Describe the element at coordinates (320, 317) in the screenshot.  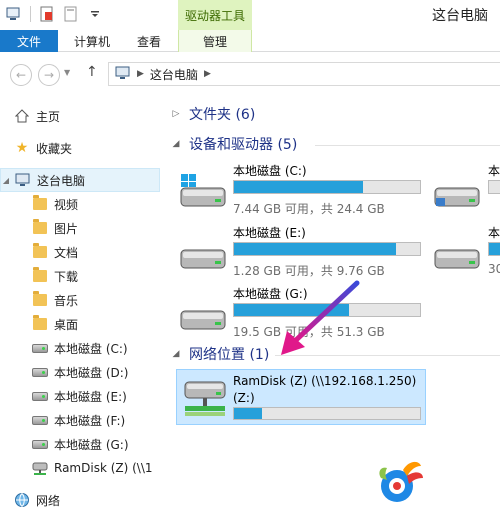
I see `annotation-arrow` at that location.